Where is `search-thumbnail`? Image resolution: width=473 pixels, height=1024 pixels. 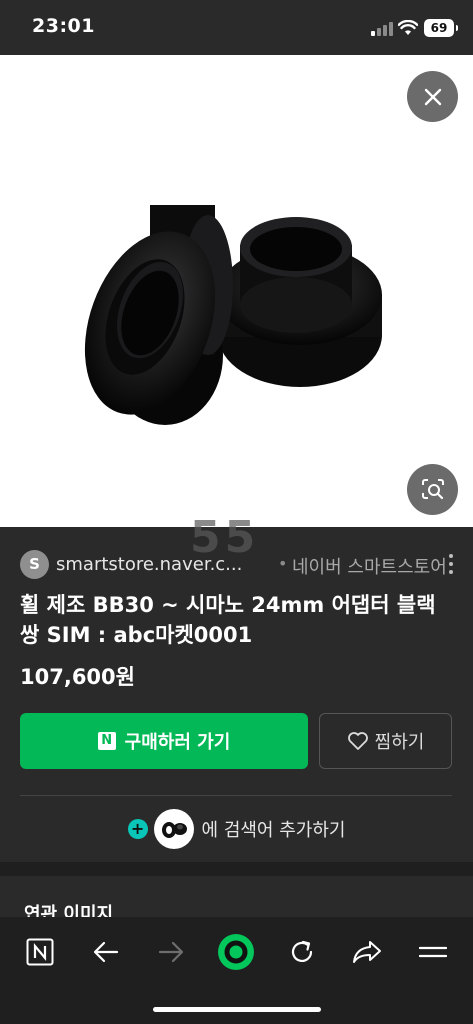 search-thumbnail is located at coordinates (173, 829).